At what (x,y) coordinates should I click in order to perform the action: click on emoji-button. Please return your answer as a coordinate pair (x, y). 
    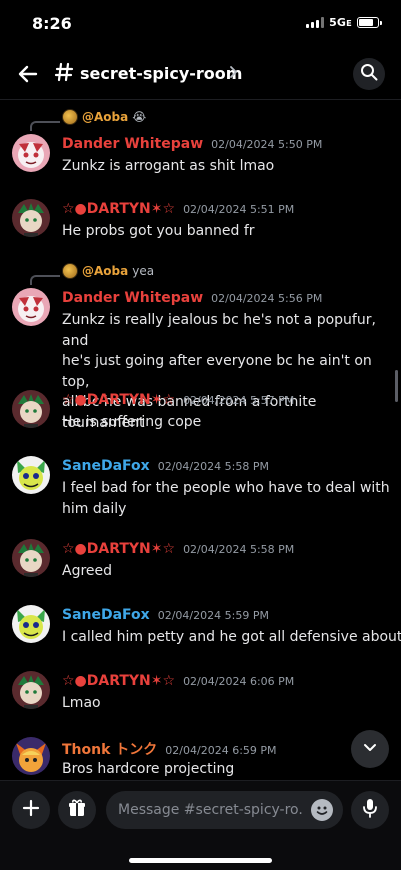
    Looking at the image, I should click on (322, 810).